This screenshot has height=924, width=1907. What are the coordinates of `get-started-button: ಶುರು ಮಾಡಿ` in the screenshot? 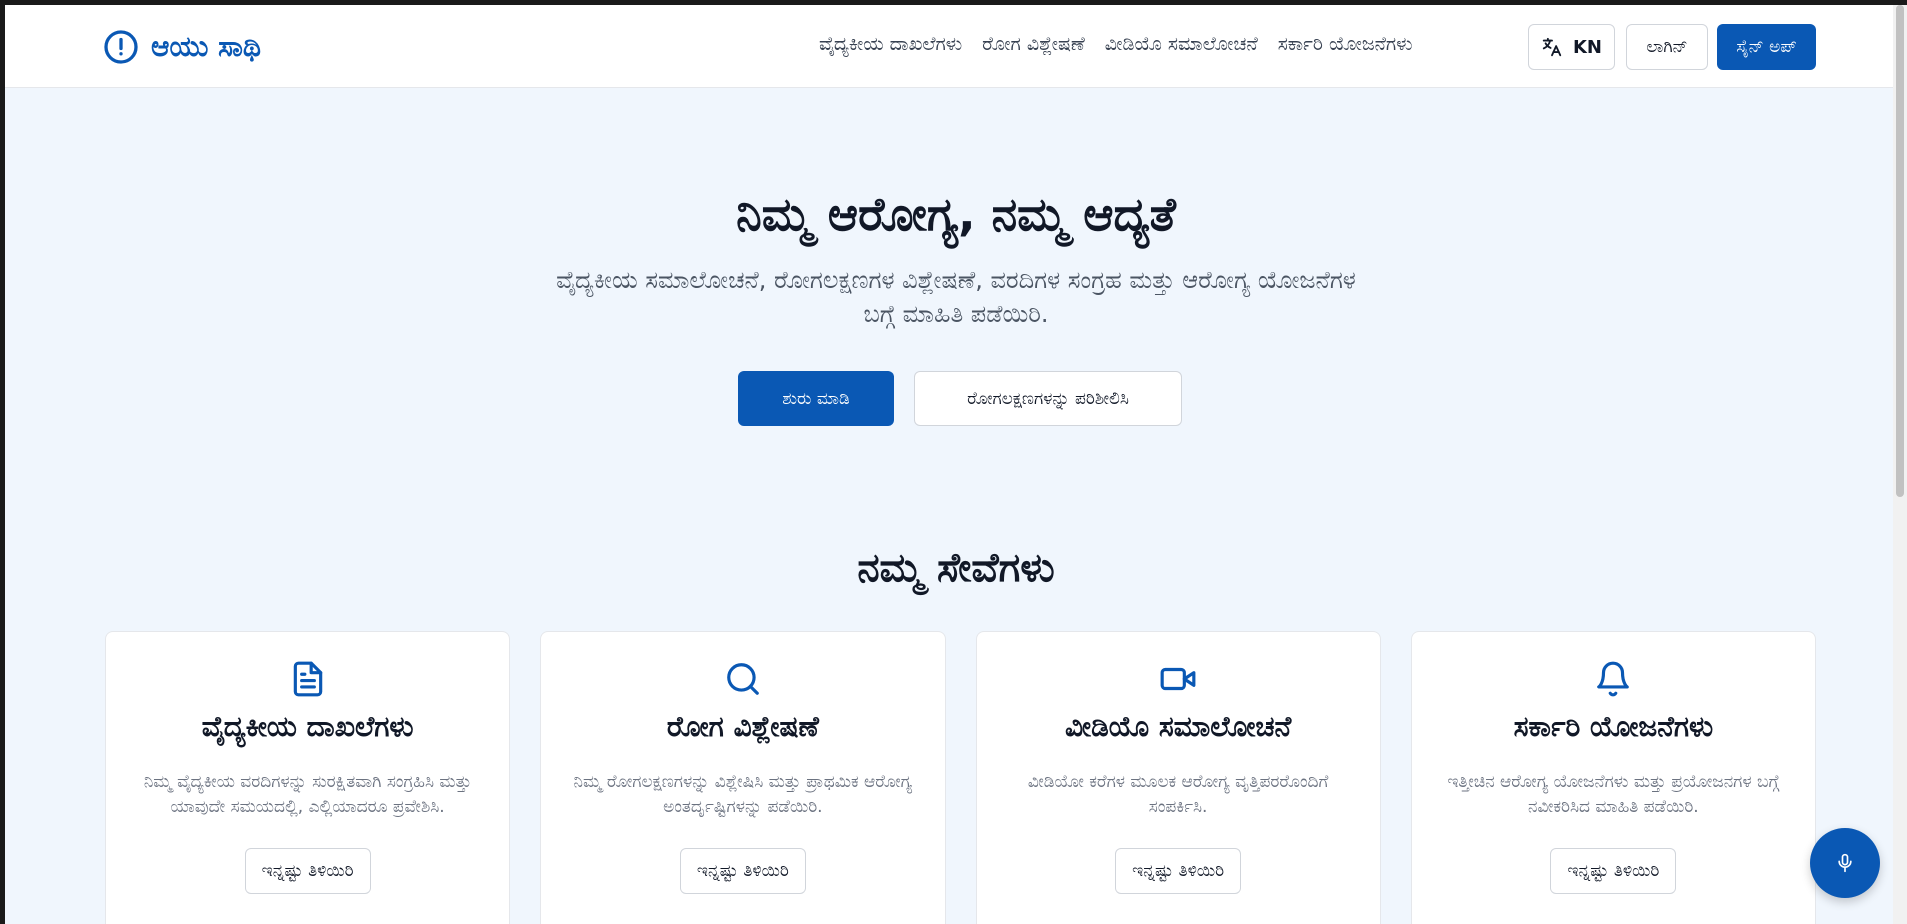 It's located at (816, 398).